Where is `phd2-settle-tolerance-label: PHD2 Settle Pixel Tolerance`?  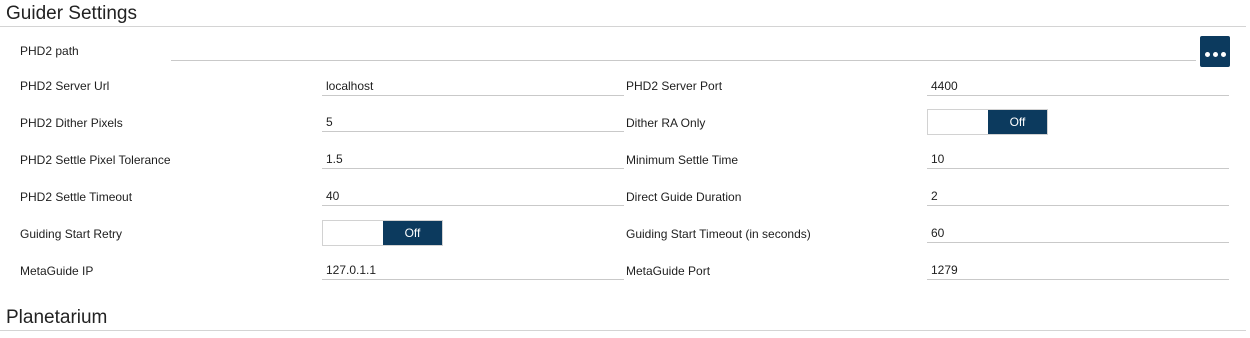
phd2-settle-tolerance-label: PHD2 Settle Pixel Tolerance is located at coordinates (95, 160).